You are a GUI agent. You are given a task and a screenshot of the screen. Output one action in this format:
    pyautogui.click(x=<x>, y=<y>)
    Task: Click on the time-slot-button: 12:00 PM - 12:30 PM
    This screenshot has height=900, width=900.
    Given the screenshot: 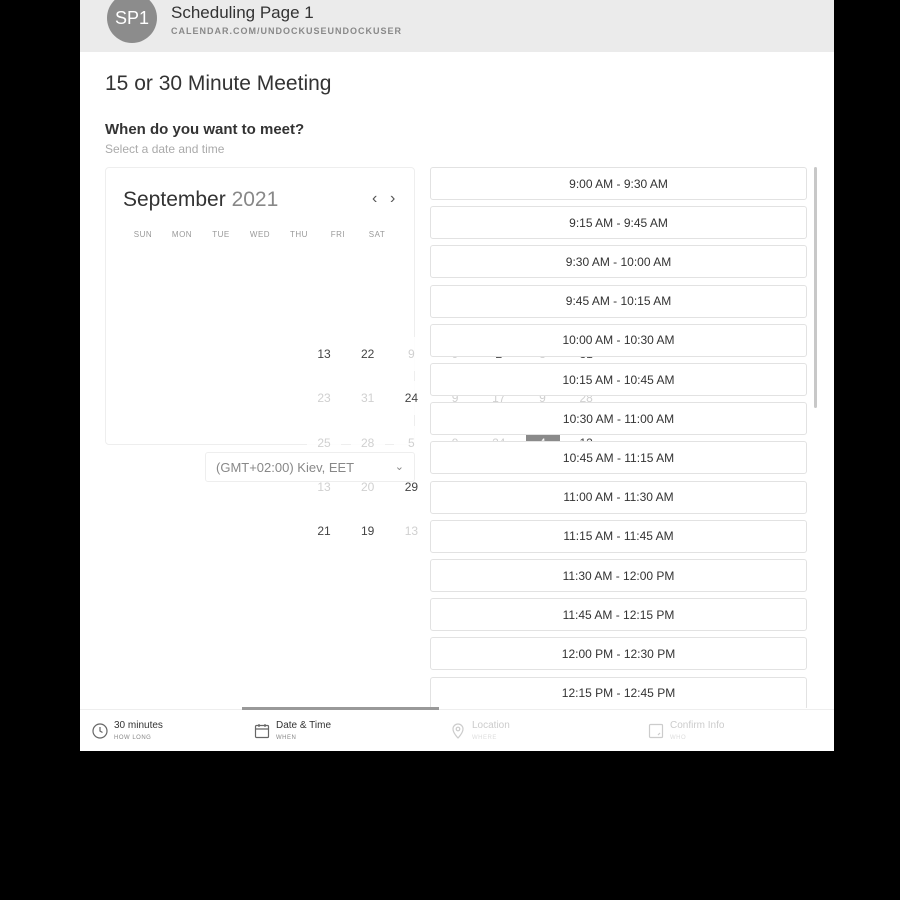 What is the action you would take?
    pyautogui.click(x=618, y=654)
    